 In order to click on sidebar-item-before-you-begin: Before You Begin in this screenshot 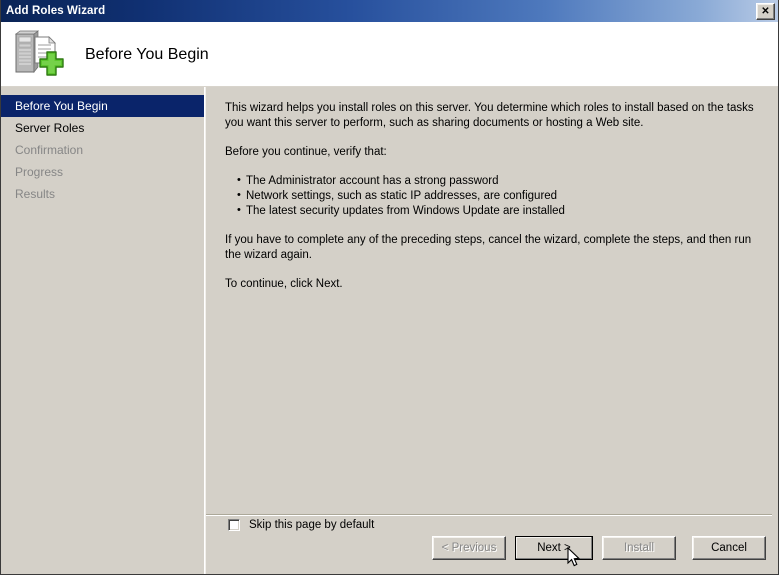, I will do `click(102, 106)`.